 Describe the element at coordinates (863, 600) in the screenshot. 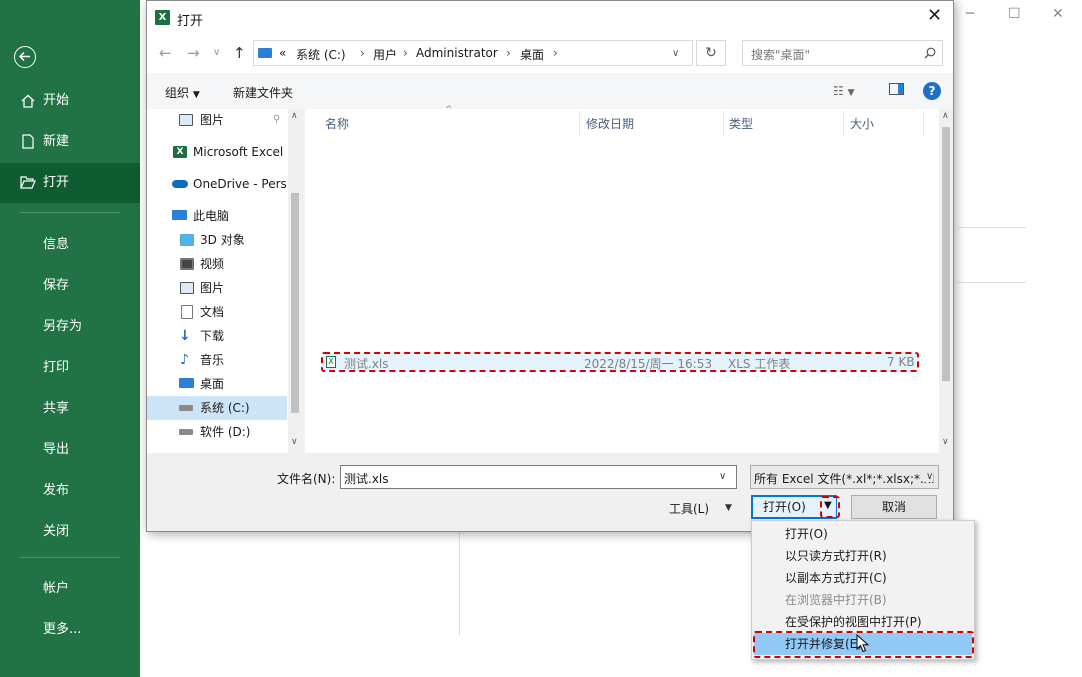

I see `menu-item-open-in-browser: 在浏览器中打开(B)` at that location.